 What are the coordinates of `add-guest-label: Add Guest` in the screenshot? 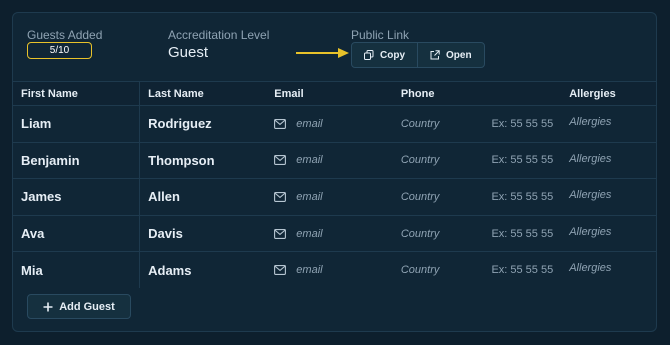 It's located at (87, 306).